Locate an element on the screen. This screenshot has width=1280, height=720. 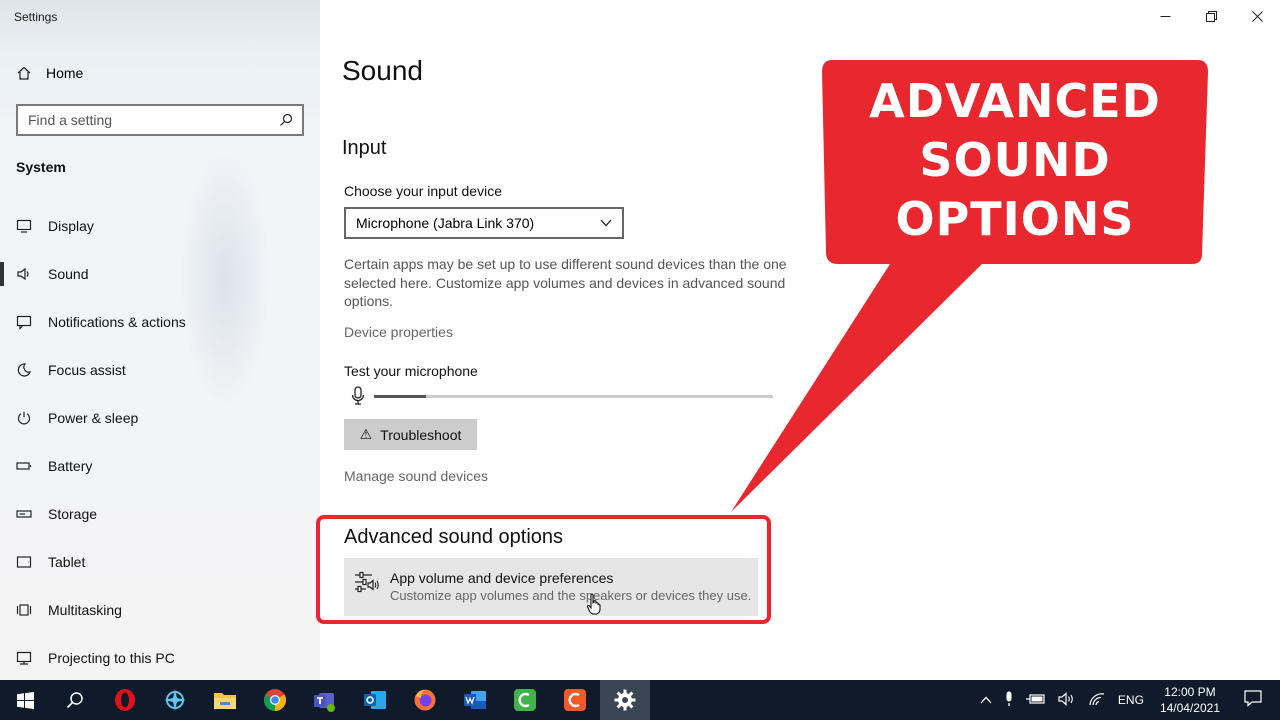
display-icon is located at coordinates (24, 226).